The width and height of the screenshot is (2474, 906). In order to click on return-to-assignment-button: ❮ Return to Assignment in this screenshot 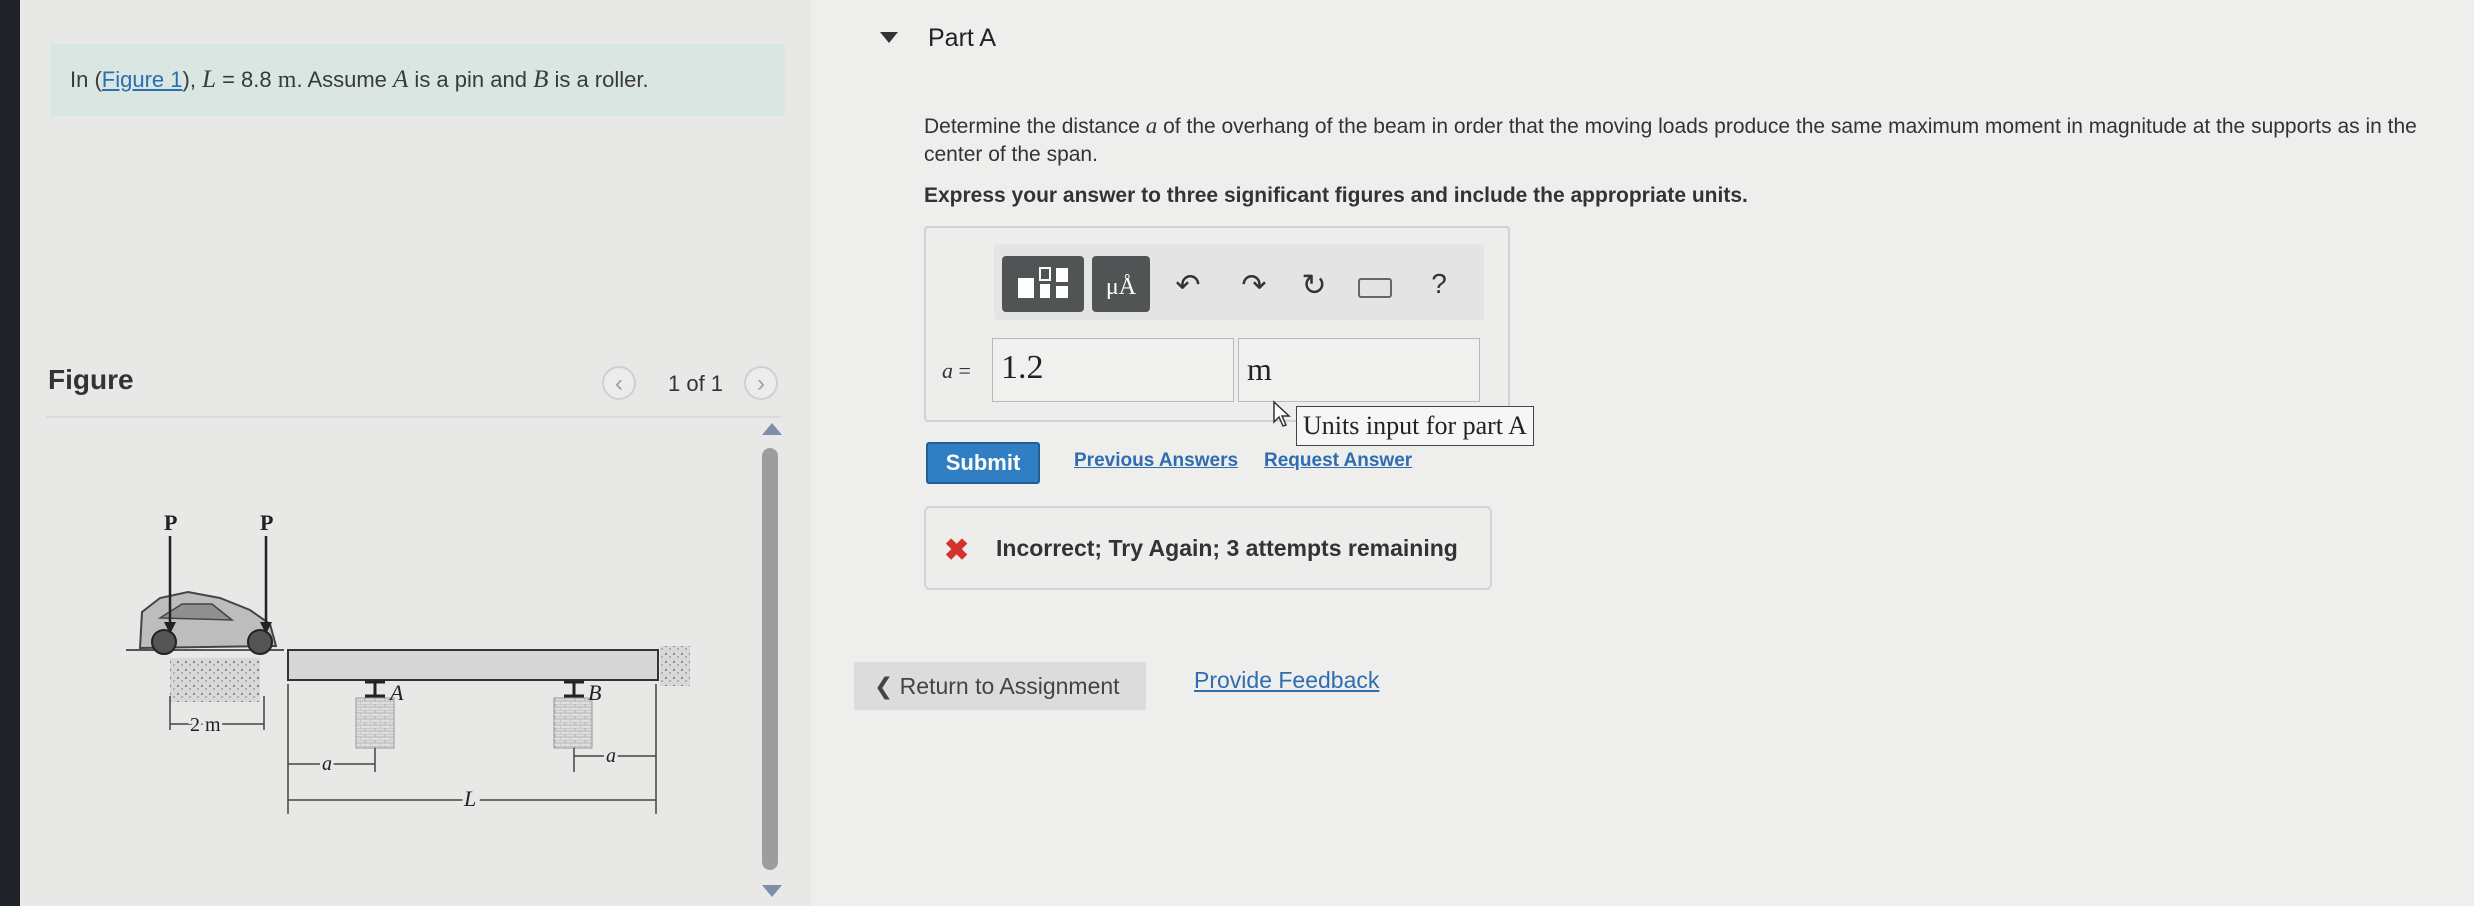, I will do `click(1000, 686)`.